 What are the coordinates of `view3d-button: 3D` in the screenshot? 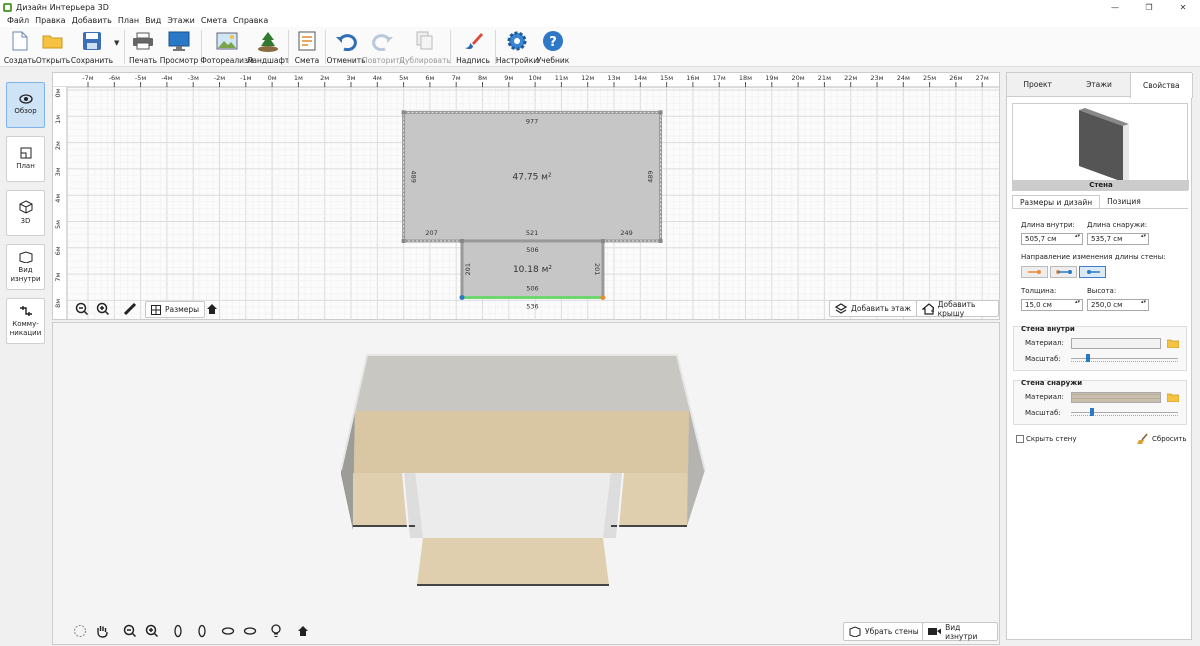 It's located at (25, 213).